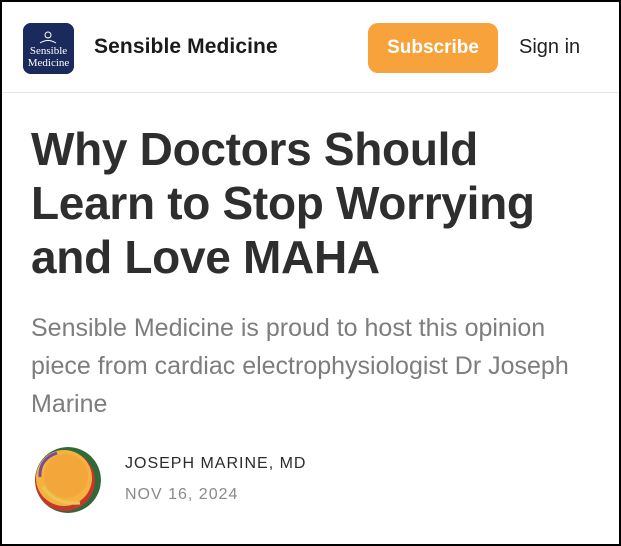 The height and width of the screenshot is (546, 621). I want to click on logo-text-line2: Medicine, so click(49, 63).